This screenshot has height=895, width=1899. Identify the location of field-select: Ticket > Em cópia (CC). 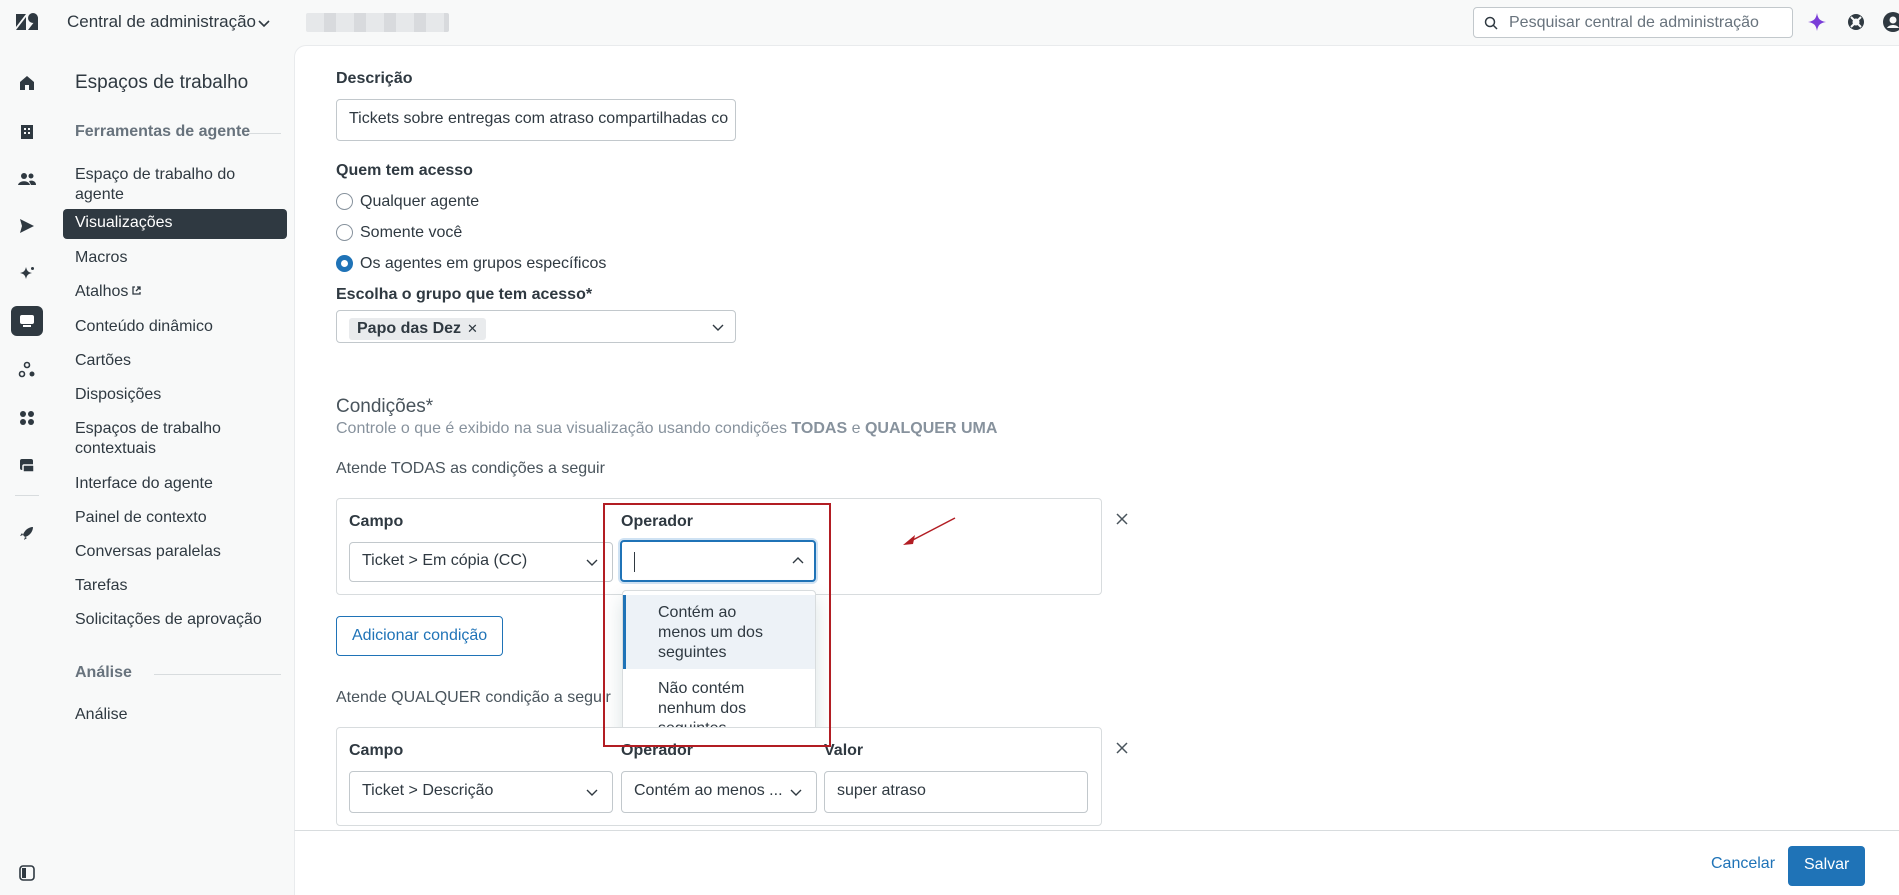
(481, 562).